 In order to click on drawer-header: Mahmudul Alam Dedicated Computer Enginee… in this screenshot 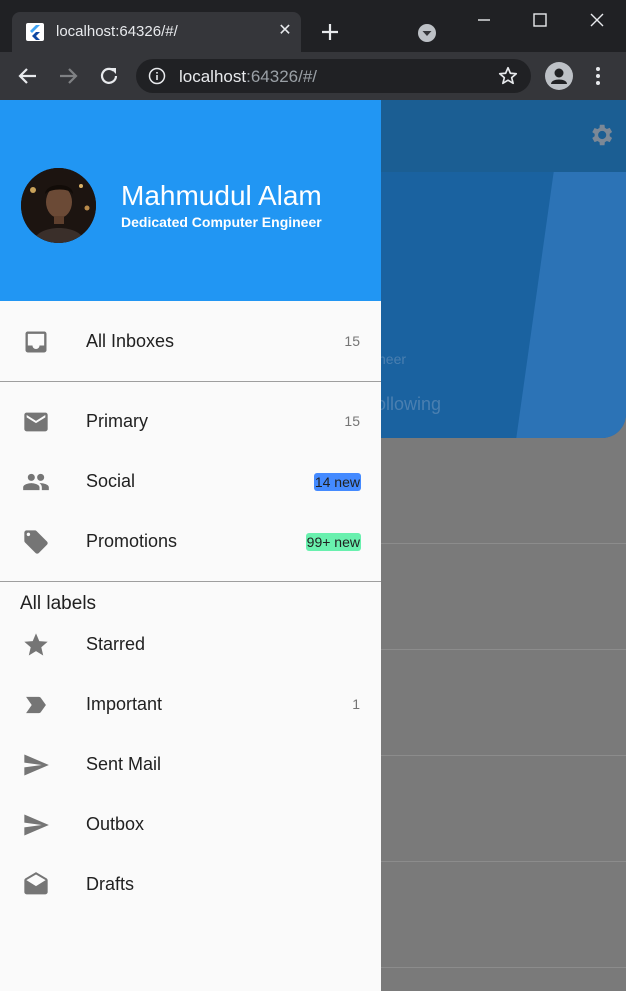, I will do `click(190, 200)`.